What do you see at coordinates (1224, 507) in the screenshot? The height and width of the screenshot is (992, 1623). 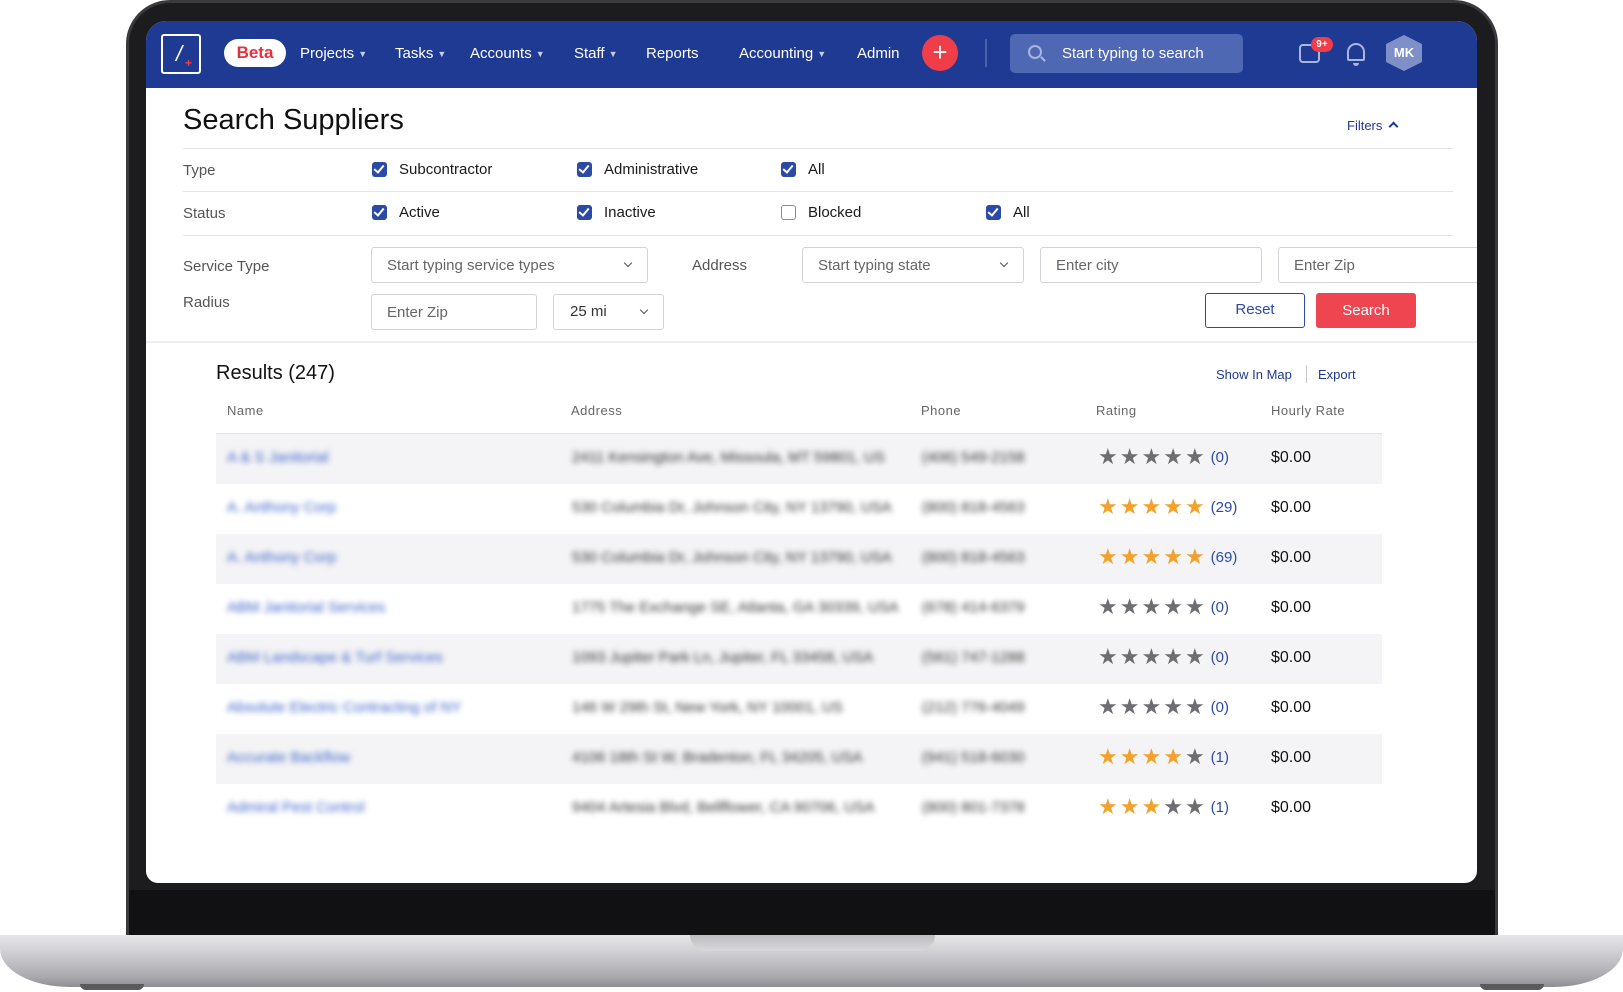 I see `rating-count-link: (29)` at bounding box center [1224, 507].